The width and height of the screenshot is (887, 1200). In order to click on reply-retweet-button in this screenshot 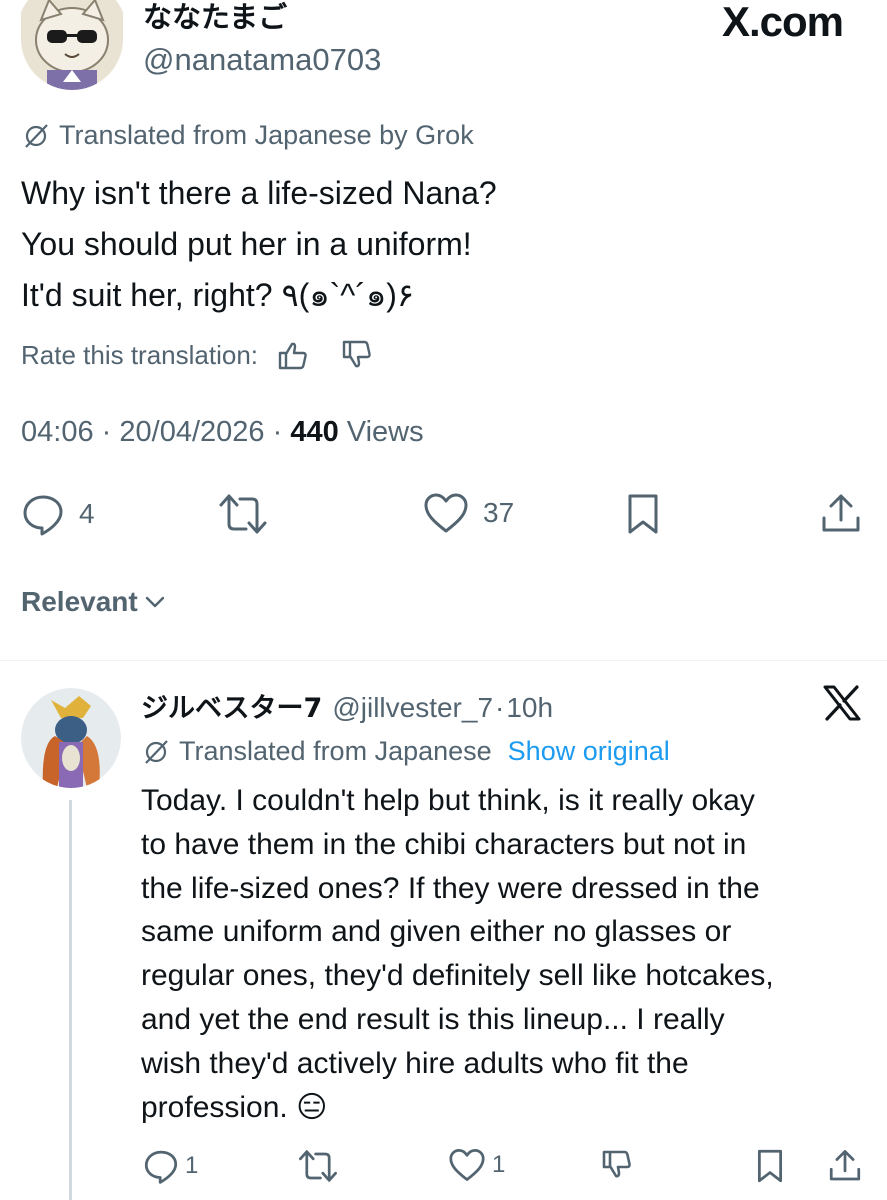, I will do `click(321, 1166)`.